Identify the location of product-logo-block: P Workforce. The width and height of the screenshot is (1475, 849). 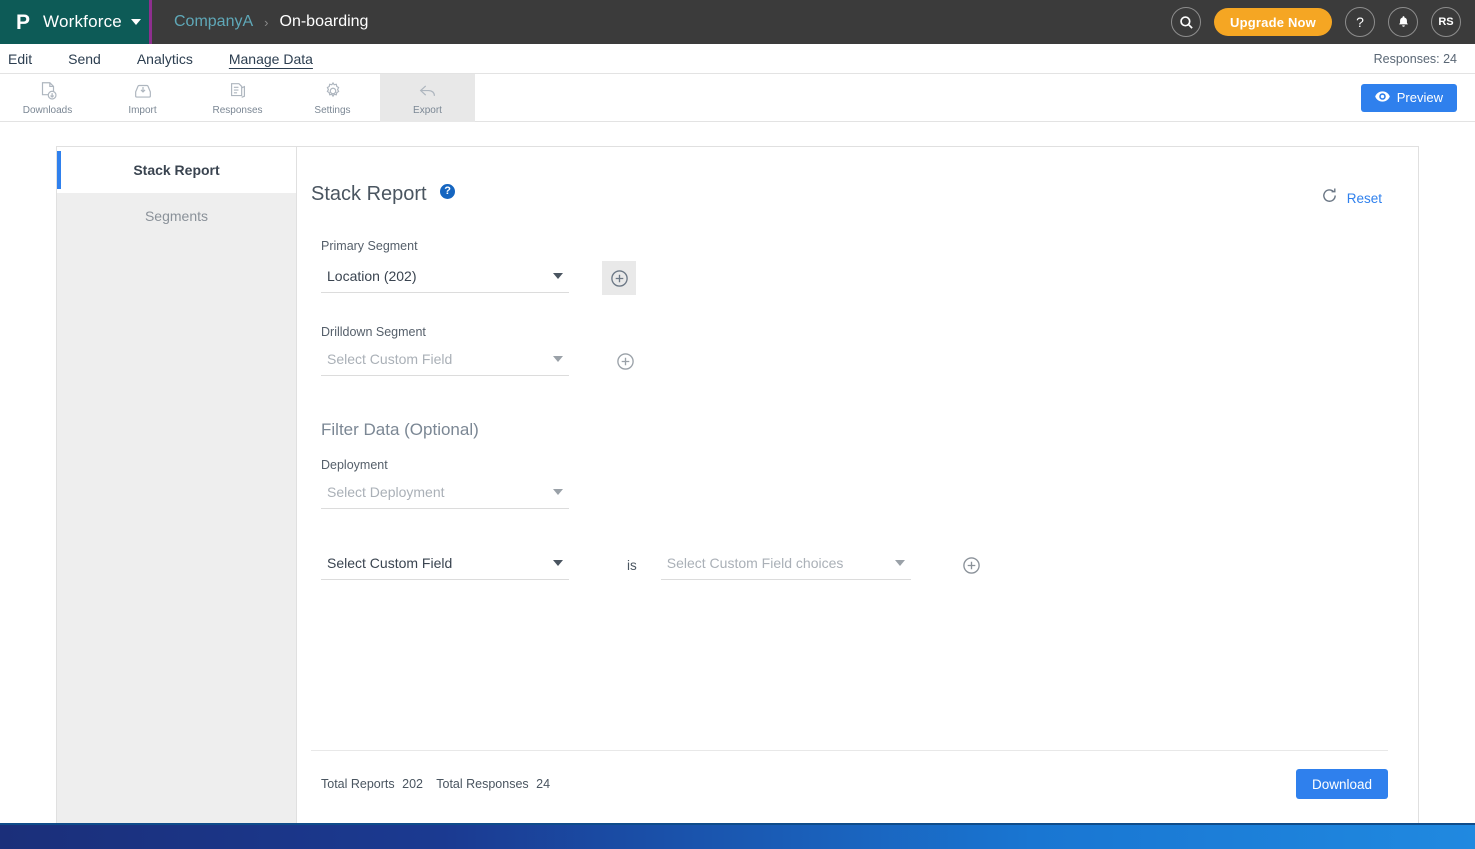
(76, 22).